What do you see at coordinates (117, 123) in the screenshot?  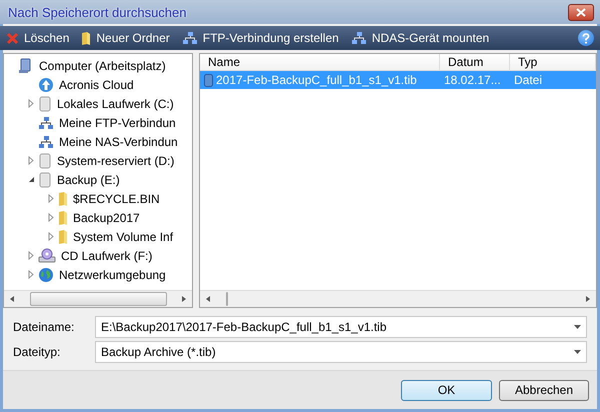 I see `tree-item: Meine FTP-Verbindun` at bounding box center [117, 123].